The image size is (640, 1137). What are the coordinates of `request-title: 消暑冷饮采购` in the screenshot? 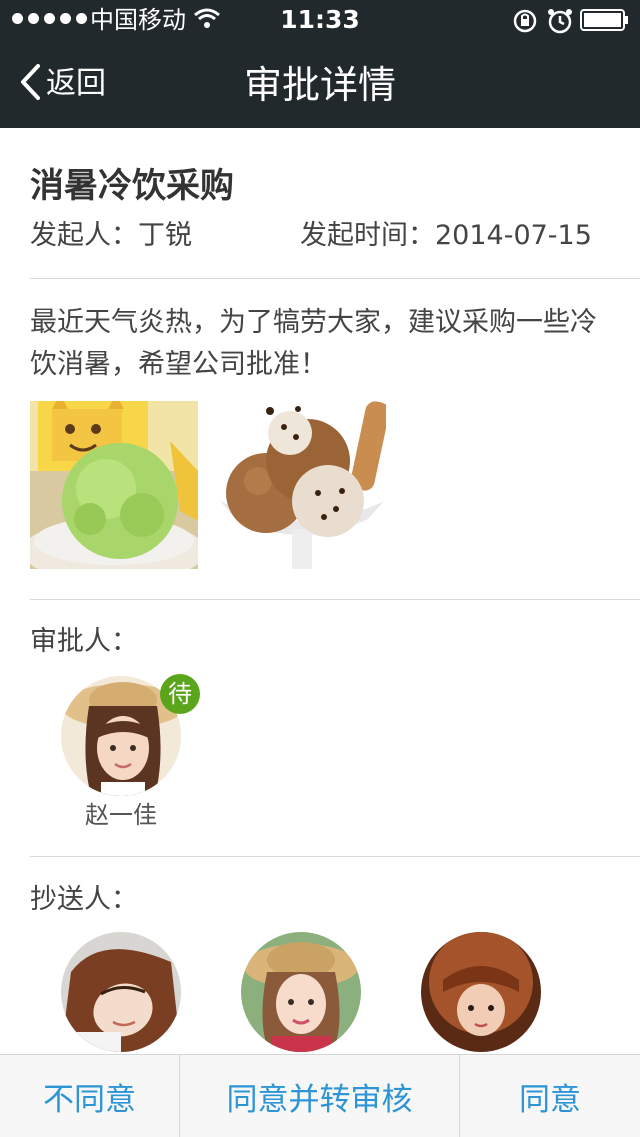 It's located at (132, 186).